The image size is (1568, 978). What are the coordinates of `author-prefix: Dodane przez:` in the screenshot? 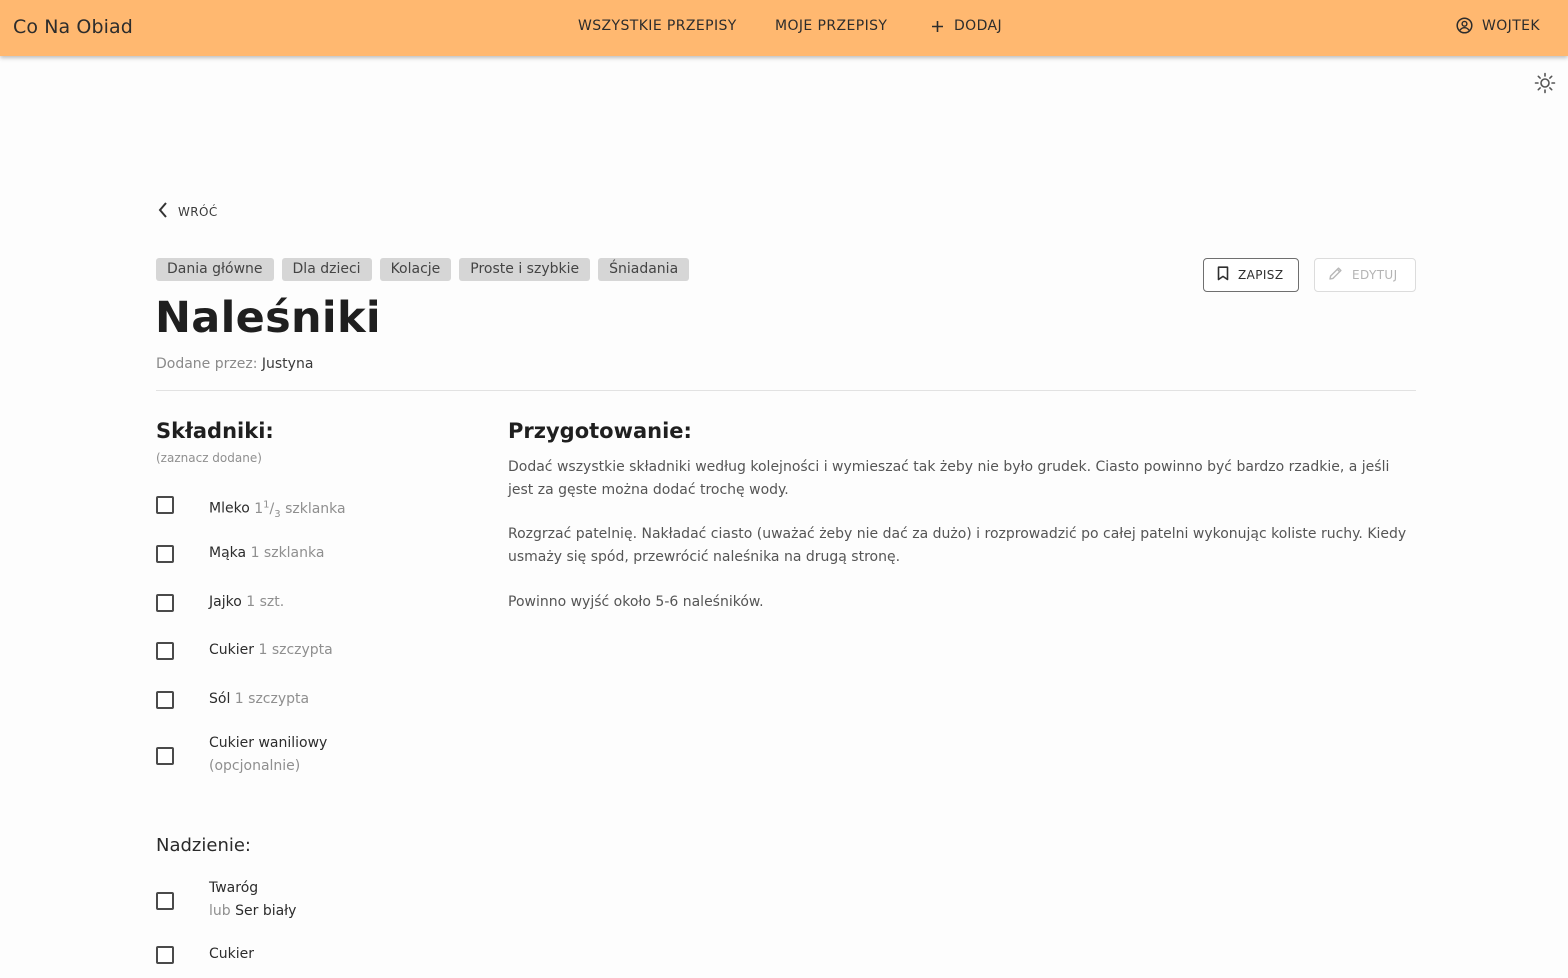 It's located at (207, 364).